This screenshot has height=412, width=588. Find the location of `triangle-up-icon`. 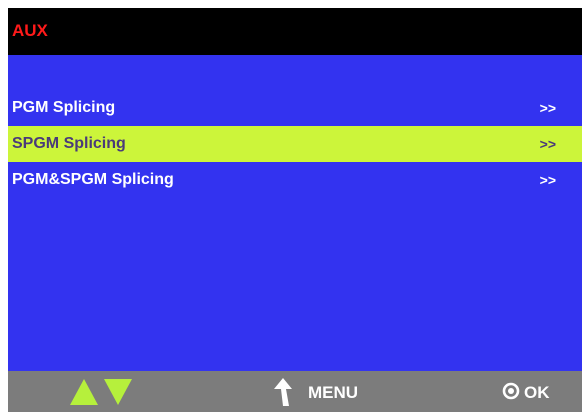

triangle-up-icon is located at coordinates (84, 392).